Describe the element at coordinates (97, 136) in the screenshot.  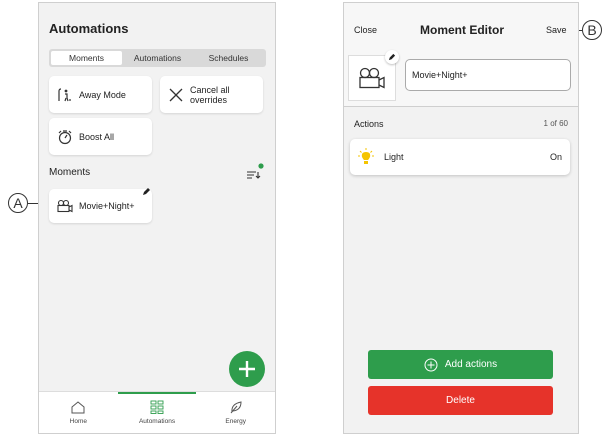
I see `boost-all-label: Boost All` at that location.